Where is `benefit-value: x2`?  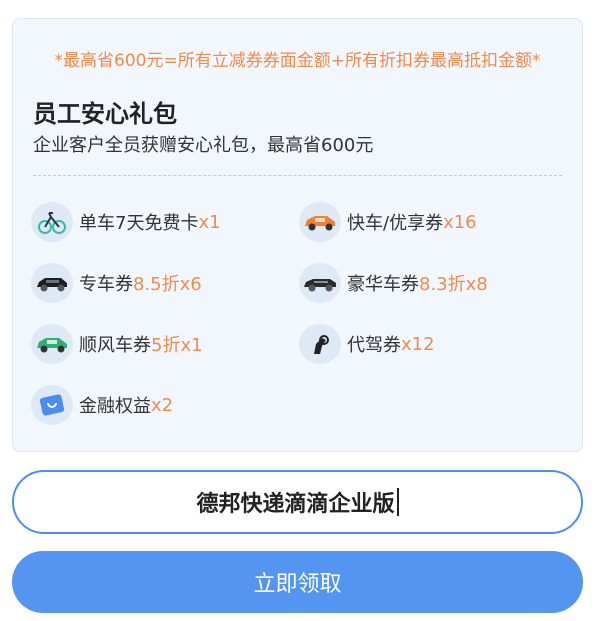 benefit-value: x2 is located at coordinates (162, 405).